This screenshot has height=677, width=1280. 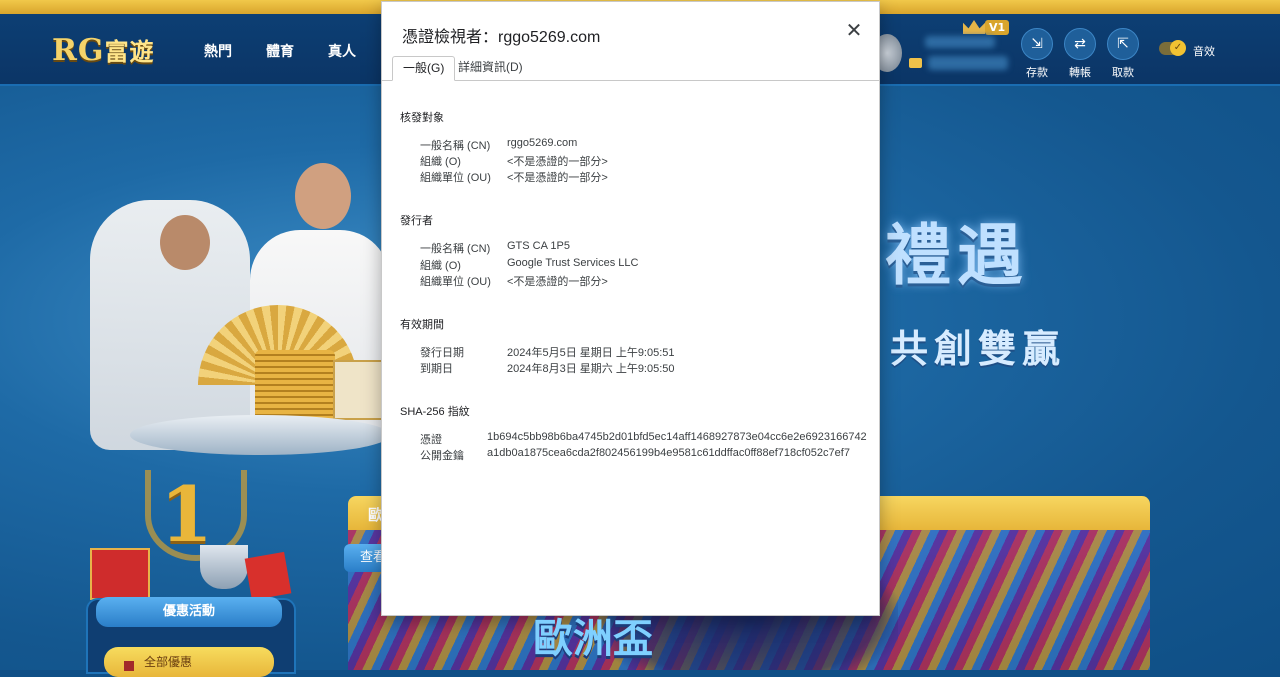 I want to click on gift-box-decoration, so click(x=360, y=390).